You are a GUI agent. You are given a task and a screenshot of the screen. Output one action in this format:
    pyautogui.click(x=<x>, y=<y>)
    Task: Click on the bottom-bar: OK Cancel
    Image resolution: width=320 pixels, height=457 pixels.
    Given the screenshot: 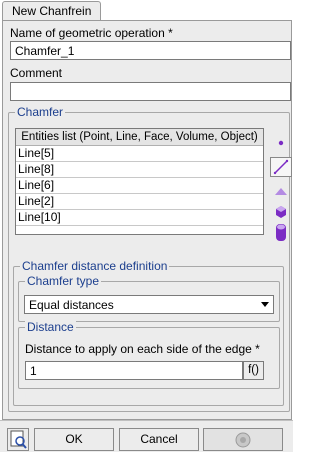 What is the action you would take?
    pyautogui.click(x=146, y=436)
    